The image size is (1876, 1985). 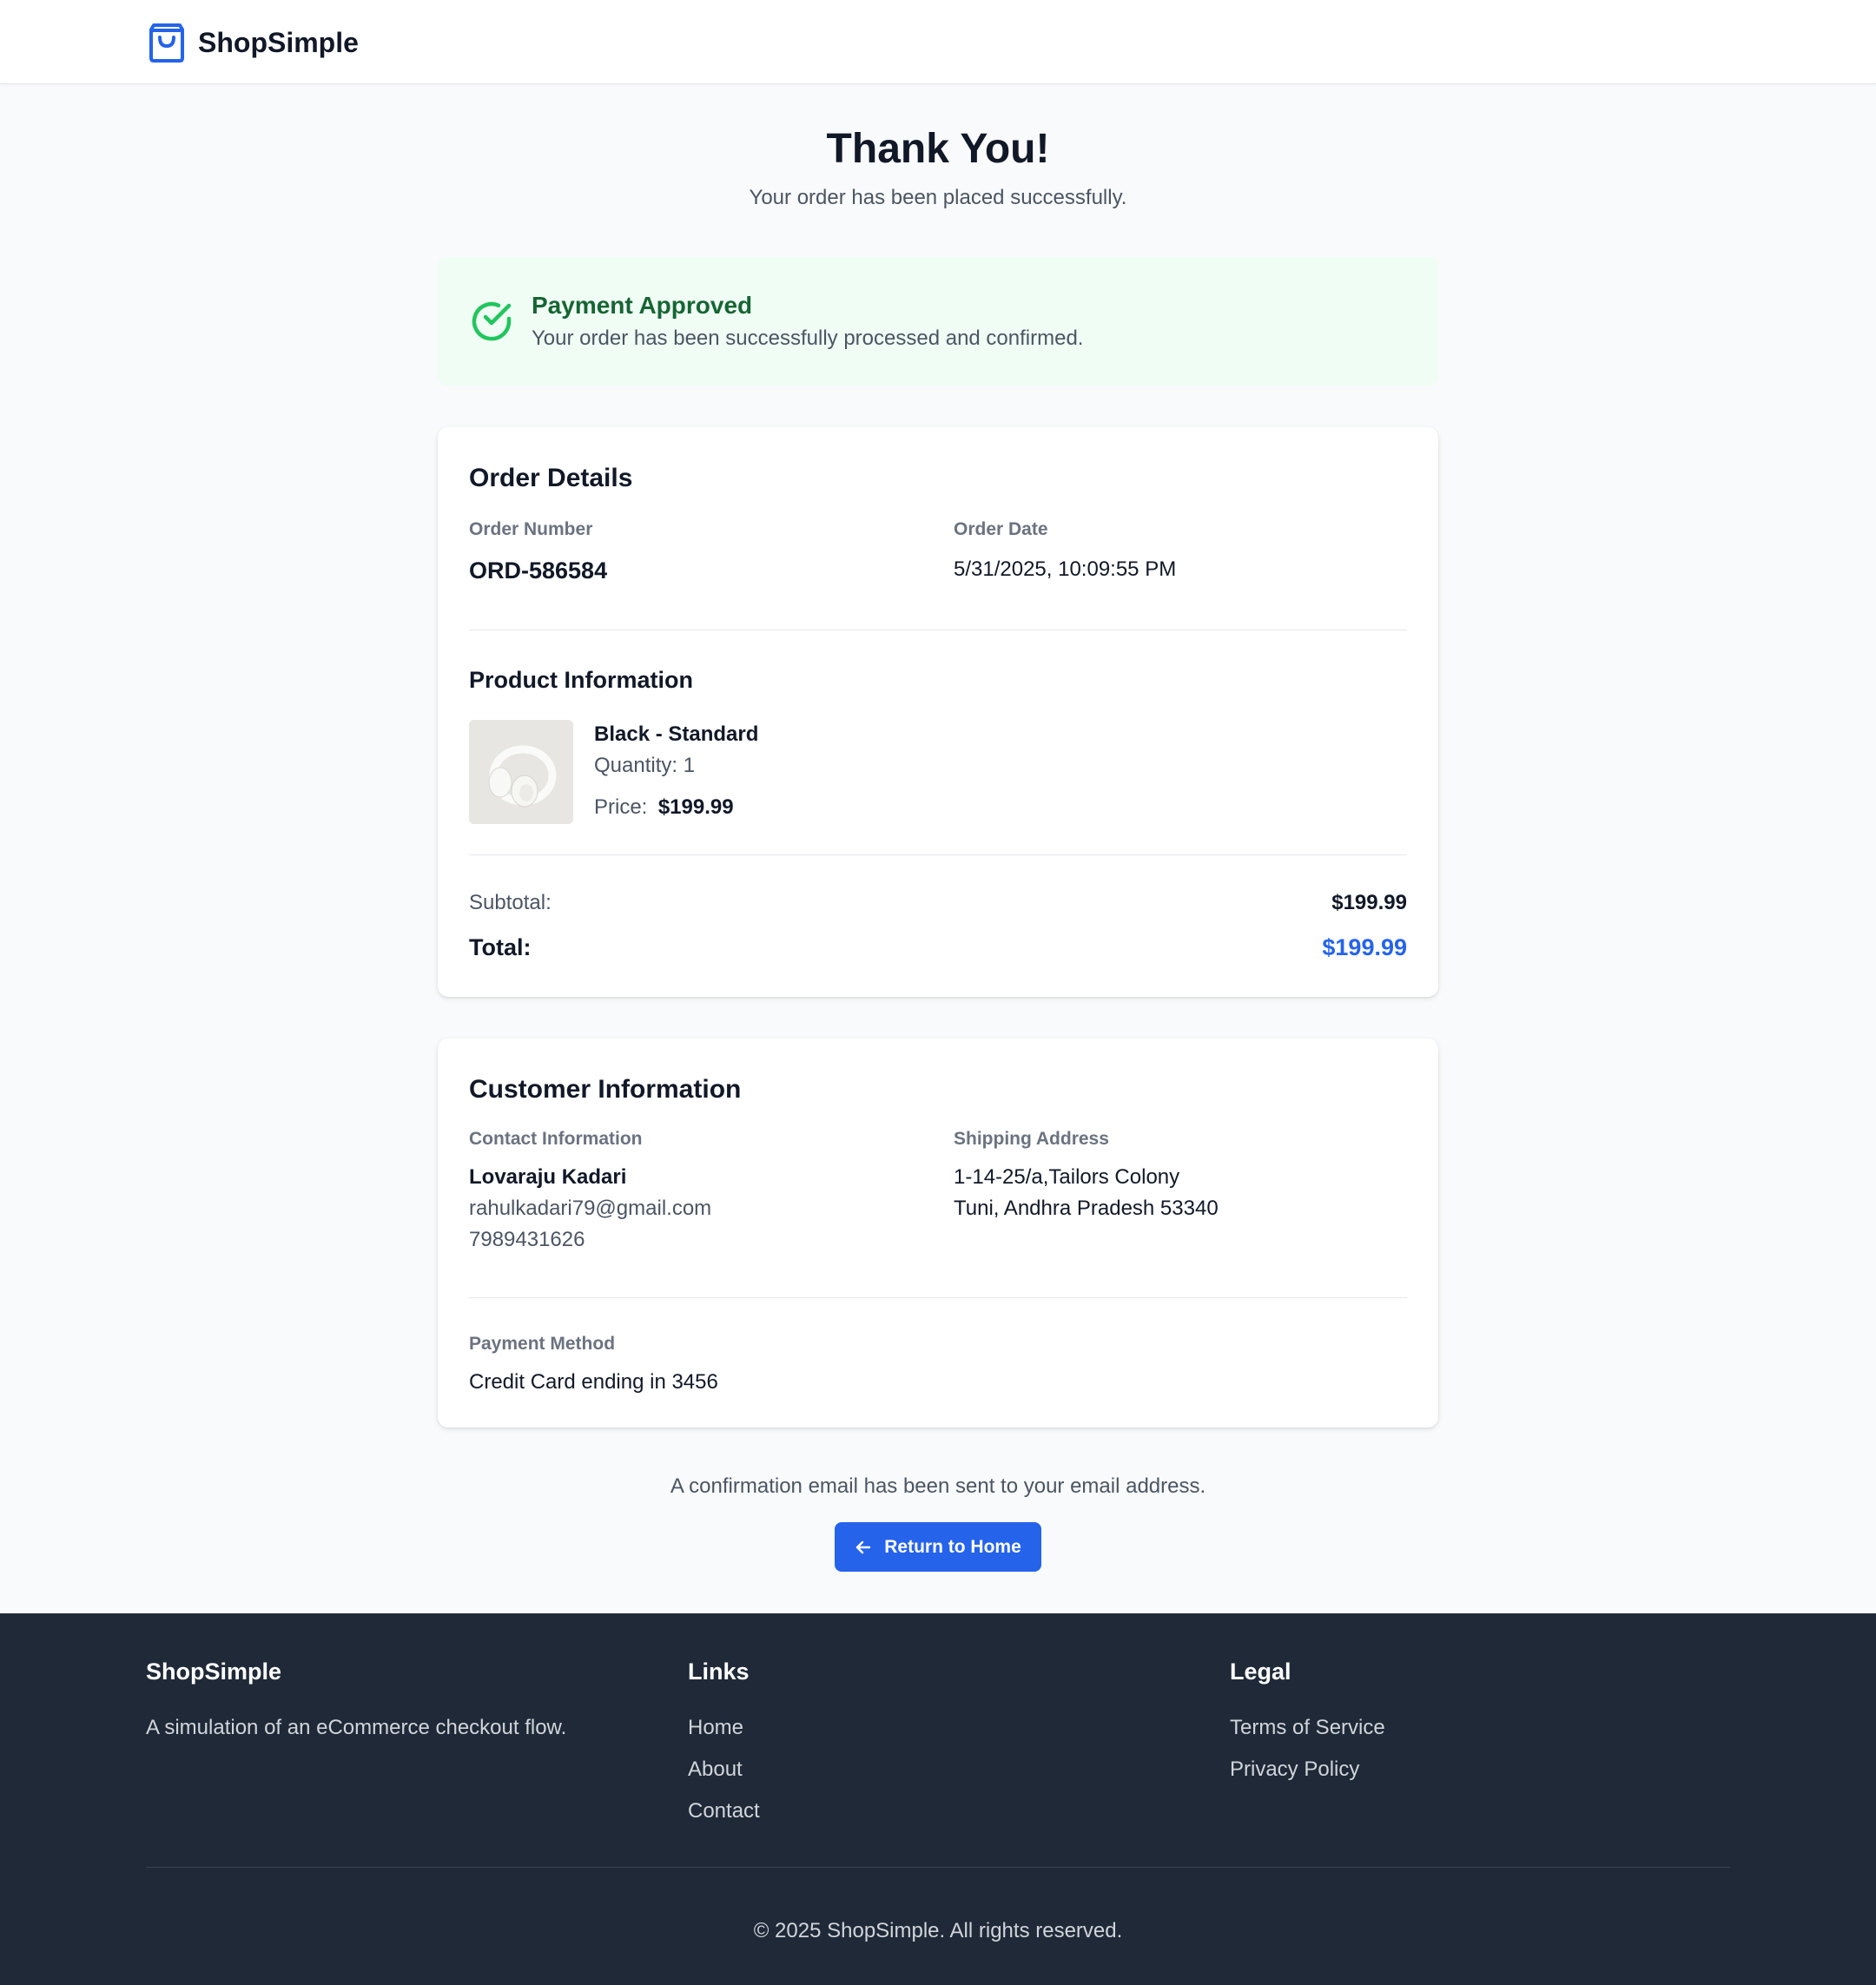 What do you see at coordinates (938, 149) in the screenshot?
I see `page-title: Thank You!` at bounding box center [938, 149].